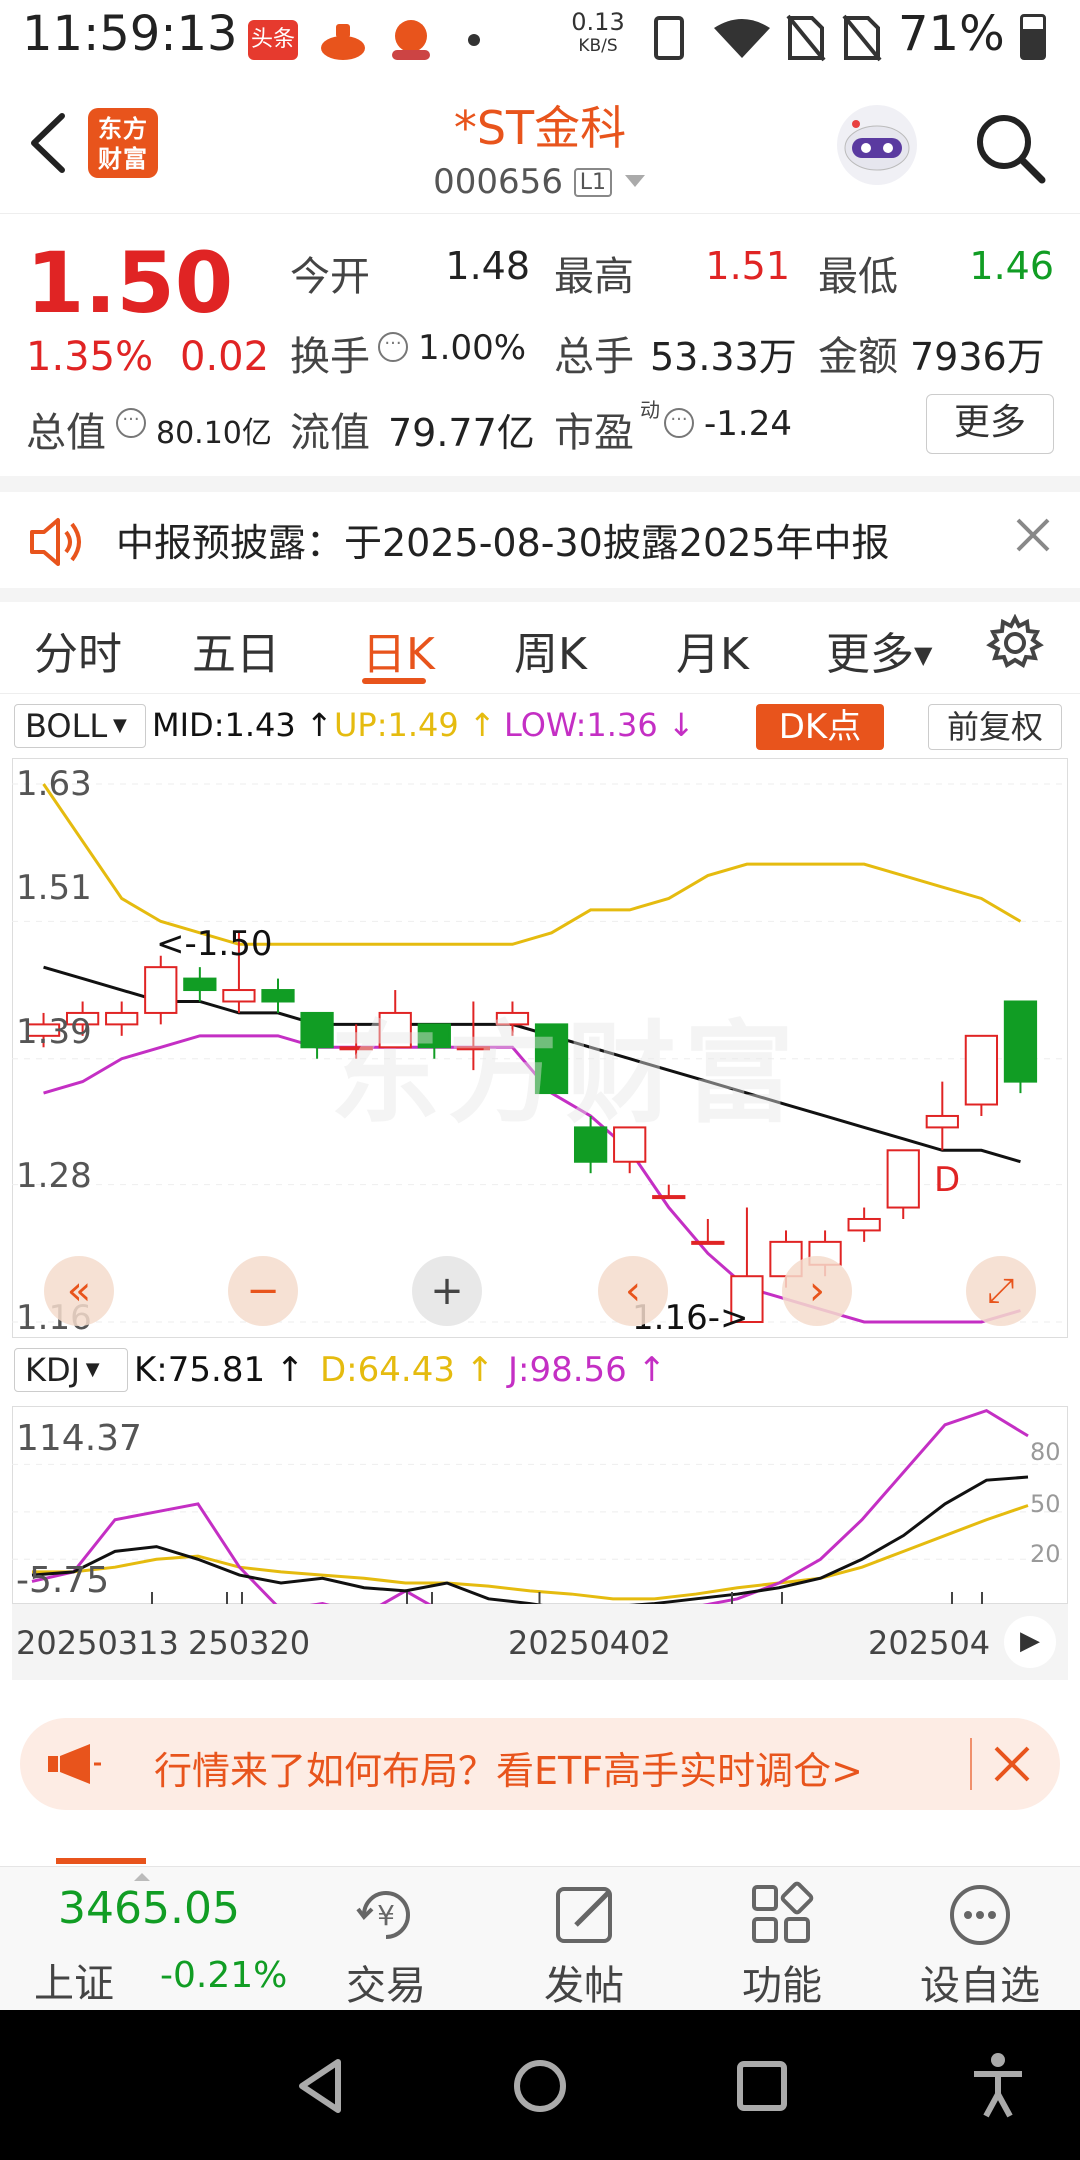 Image resolution: width=1080 pixels, height=2160 pixels. Describe the element at coordinates (782, 1986) in the screenshot. I see `nav-functions-label: 功能` at that location.